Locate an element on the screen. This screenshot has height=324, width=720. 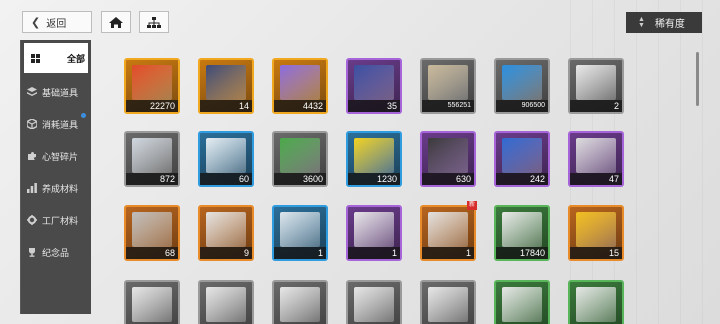
scrollbar is located at coordinates (697, 79).